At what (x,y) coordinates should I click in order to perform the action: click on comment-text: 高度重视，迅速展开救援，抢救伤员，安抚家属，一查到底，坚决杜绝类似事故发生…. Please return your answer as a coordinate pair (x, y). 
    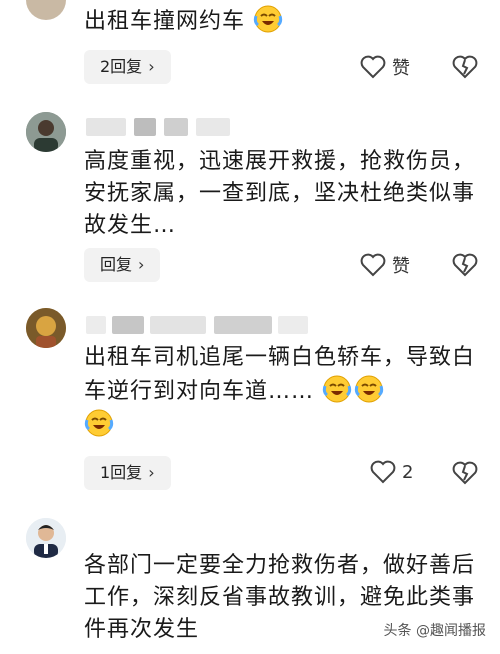
    Looking at the image, I should click on (284, 194).